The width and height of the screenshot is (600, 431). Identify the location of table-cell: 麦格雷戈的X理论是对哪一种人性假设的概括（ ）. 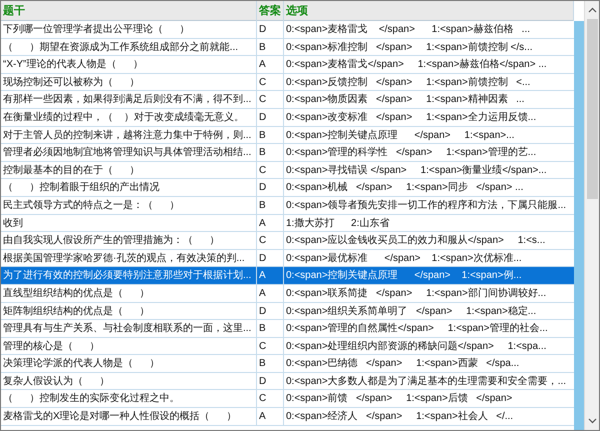
(129, 417).